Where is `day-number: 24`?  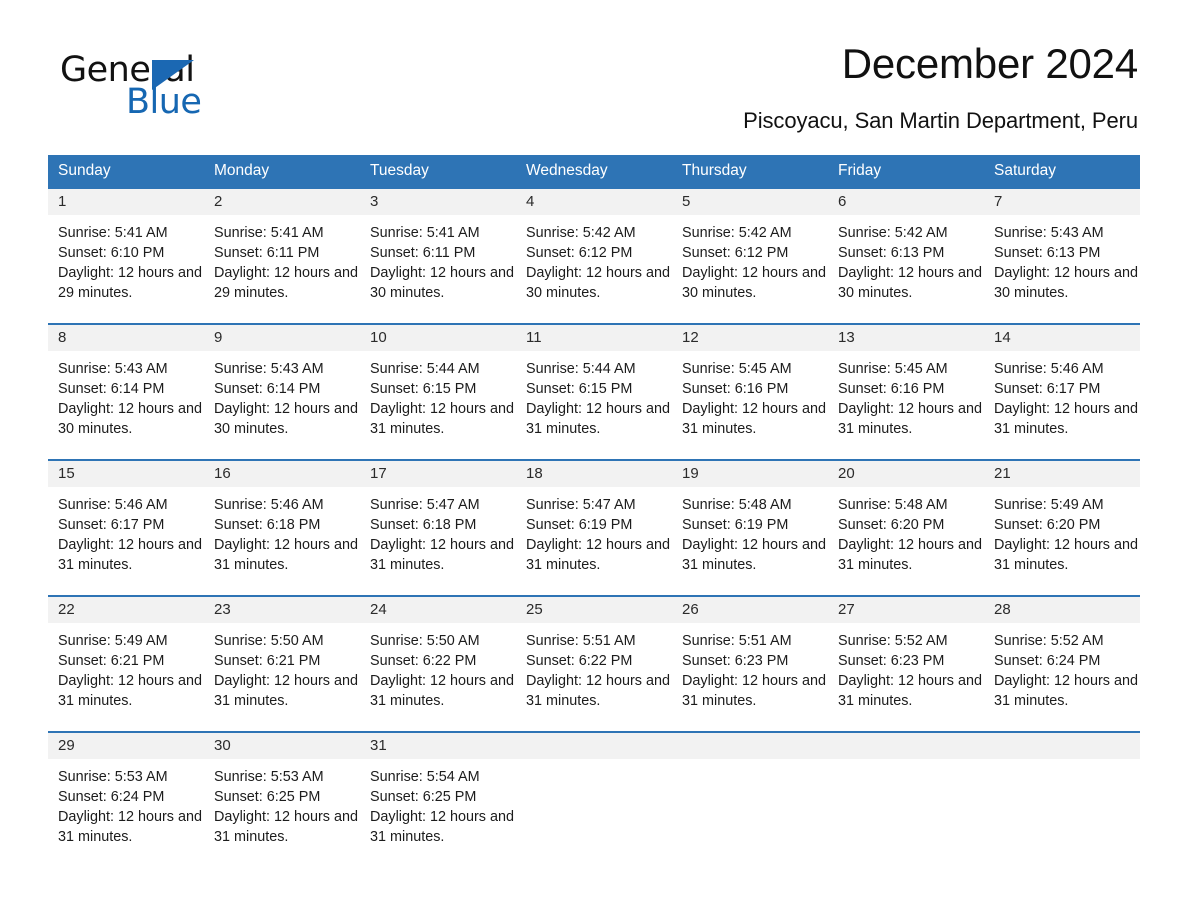 day-number: 24 is located at coordinates (438, 609).